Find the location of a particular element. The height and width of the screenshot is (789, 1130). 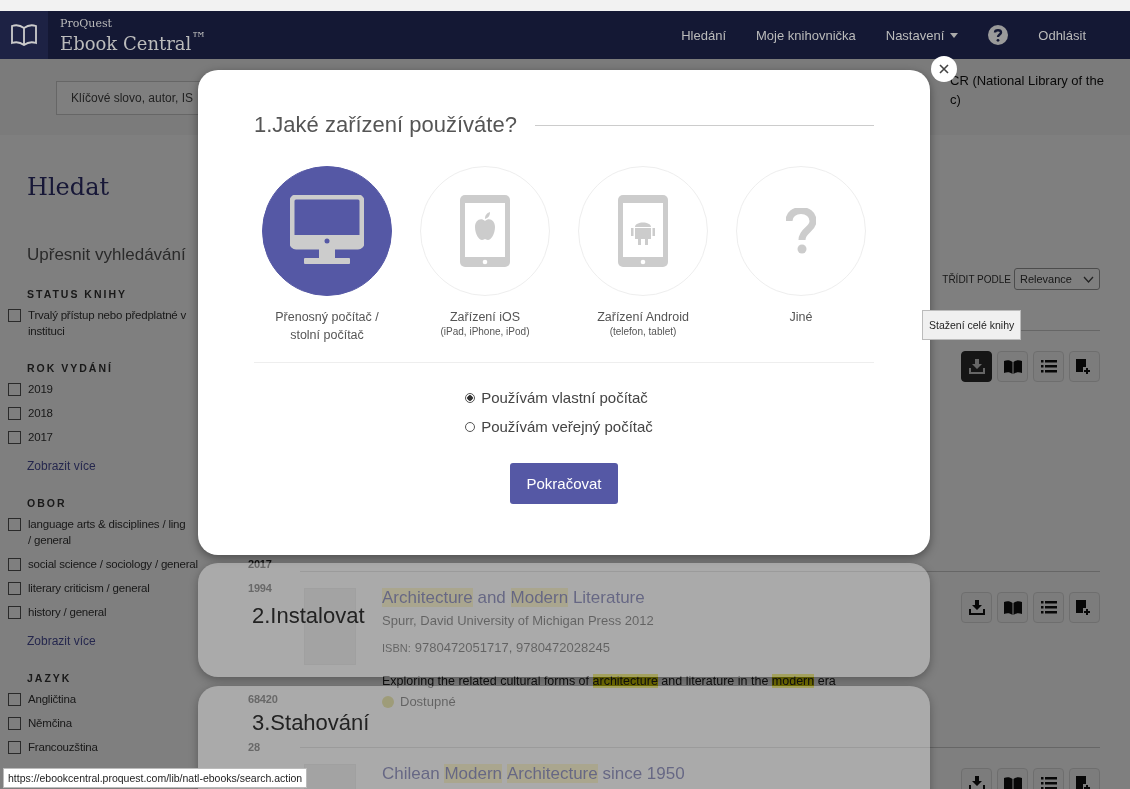

filter-count: 1994 is located at coordinates (260, 588).